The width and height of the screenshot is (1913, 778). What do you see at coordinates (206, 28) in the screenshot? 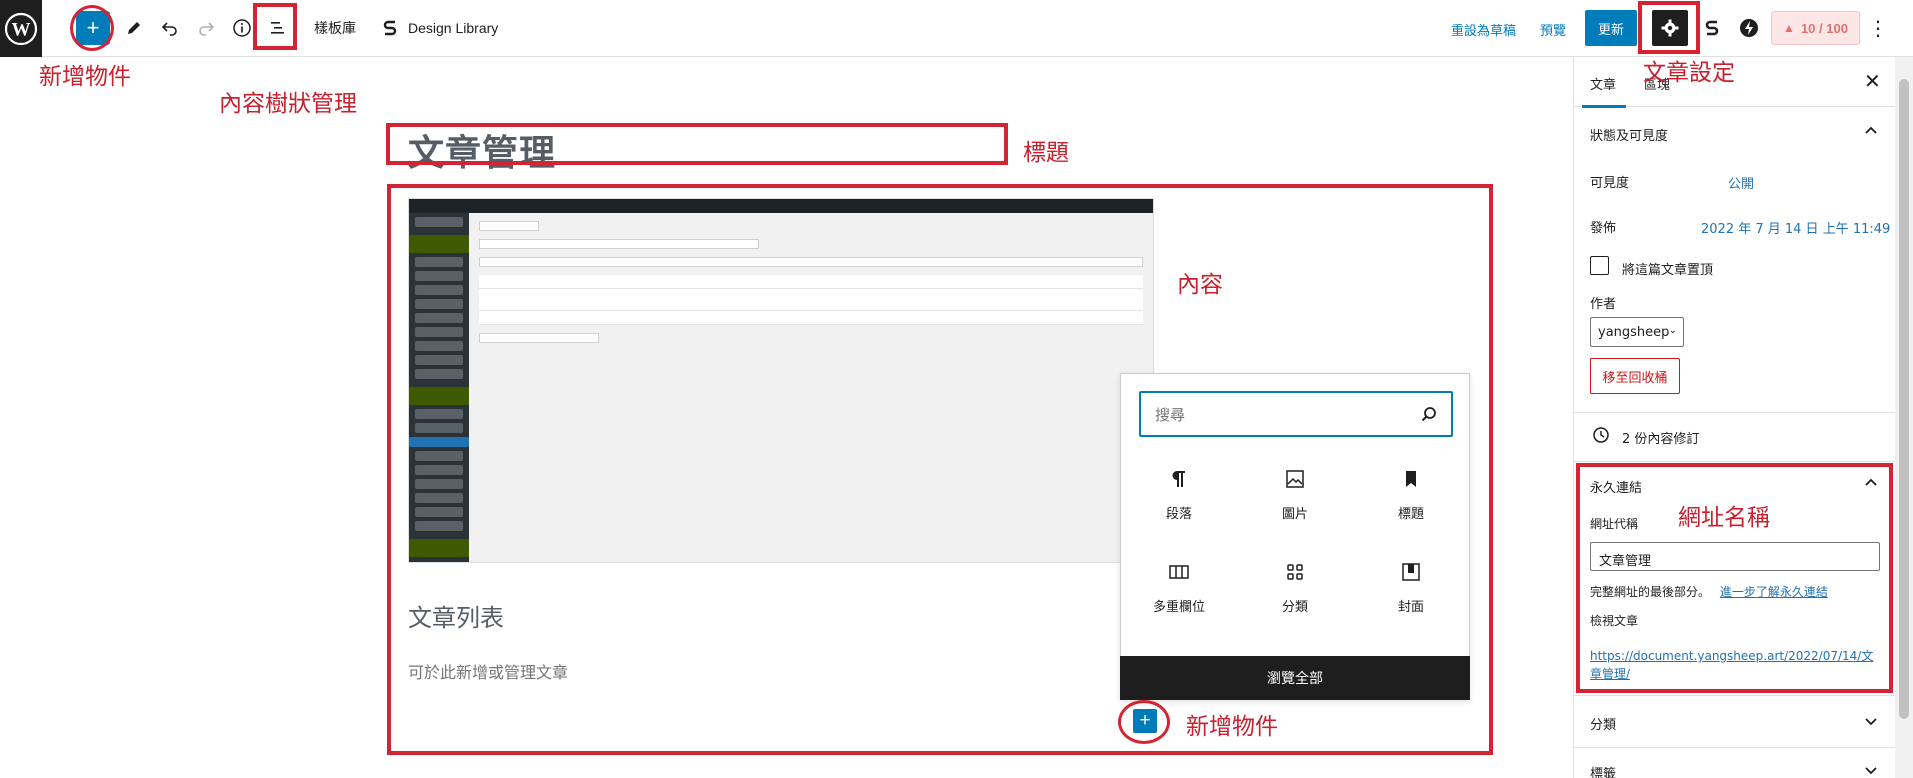
I see `redo-icon` at bounding box center [206, 28].